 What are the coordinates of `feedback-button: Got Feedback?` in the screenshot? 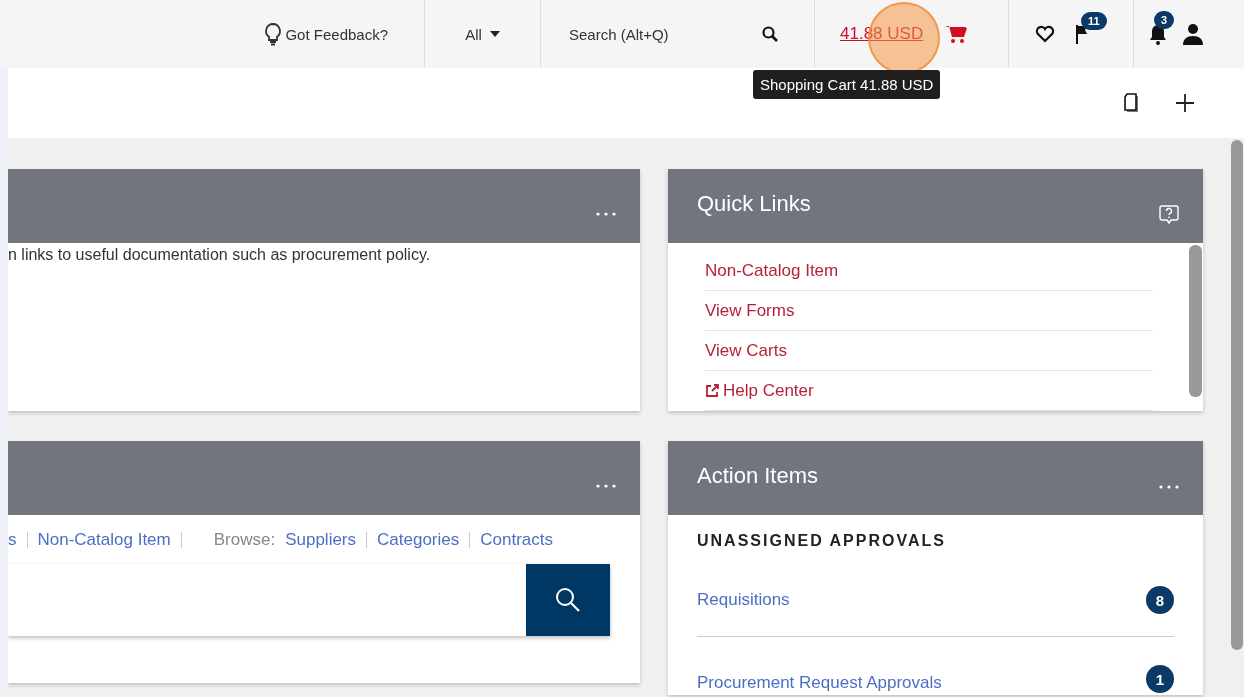 It's located at (325, 34).